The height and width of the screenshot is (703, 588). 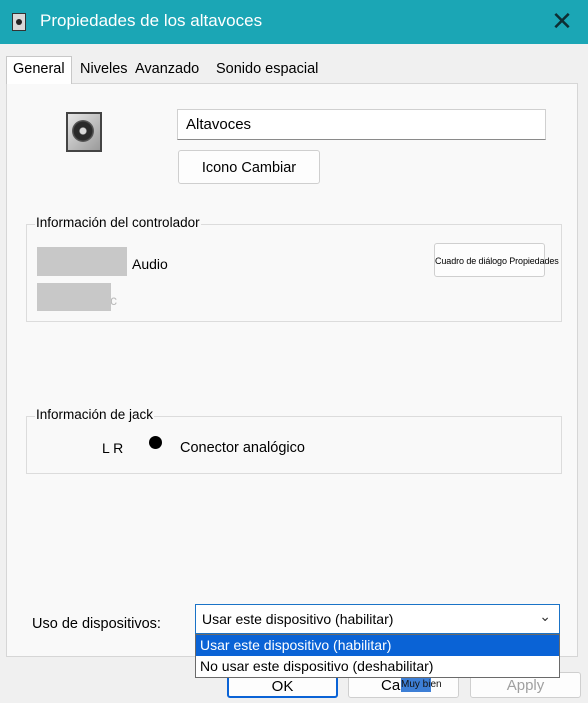 I want to click on option-enable-device: Usar este dispositivo (habilitar), so click(x=377, y=645).